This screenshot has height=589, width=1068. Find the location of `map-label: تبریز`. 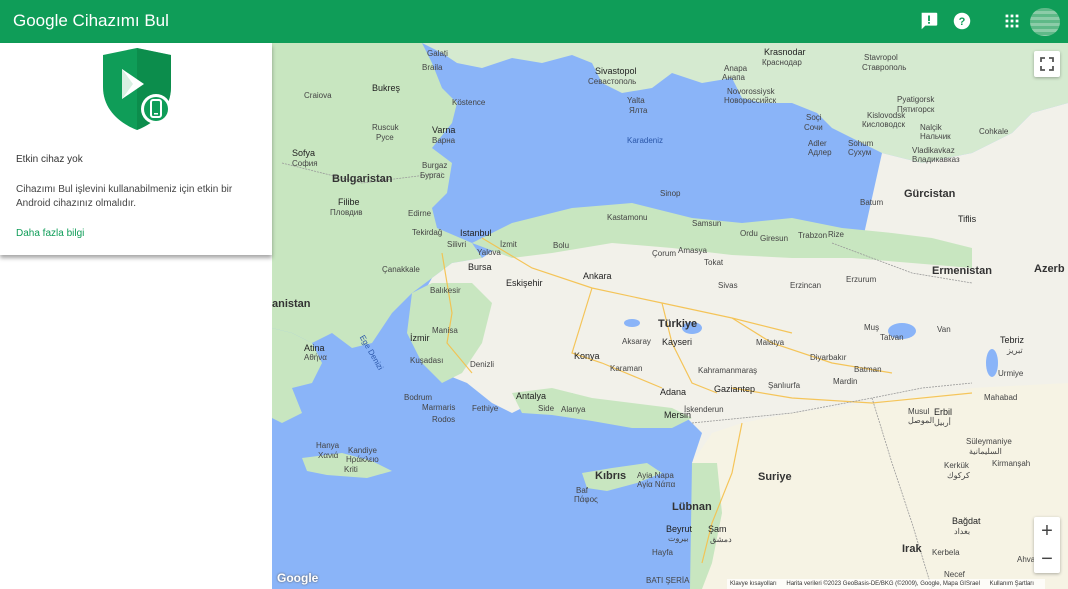

map-label: تبریز is located at coordinates (1015, 350).